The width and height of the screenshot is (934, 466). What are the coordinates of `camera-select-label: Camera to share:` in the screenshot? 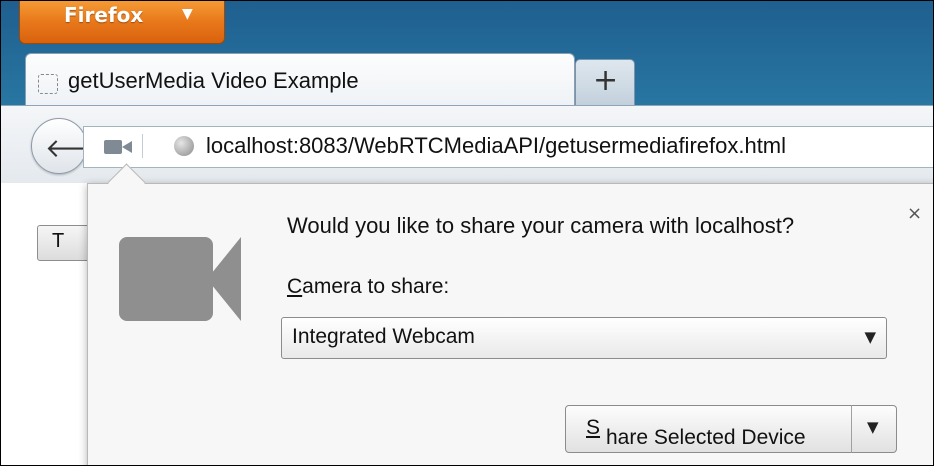 It's located at (368, 287).